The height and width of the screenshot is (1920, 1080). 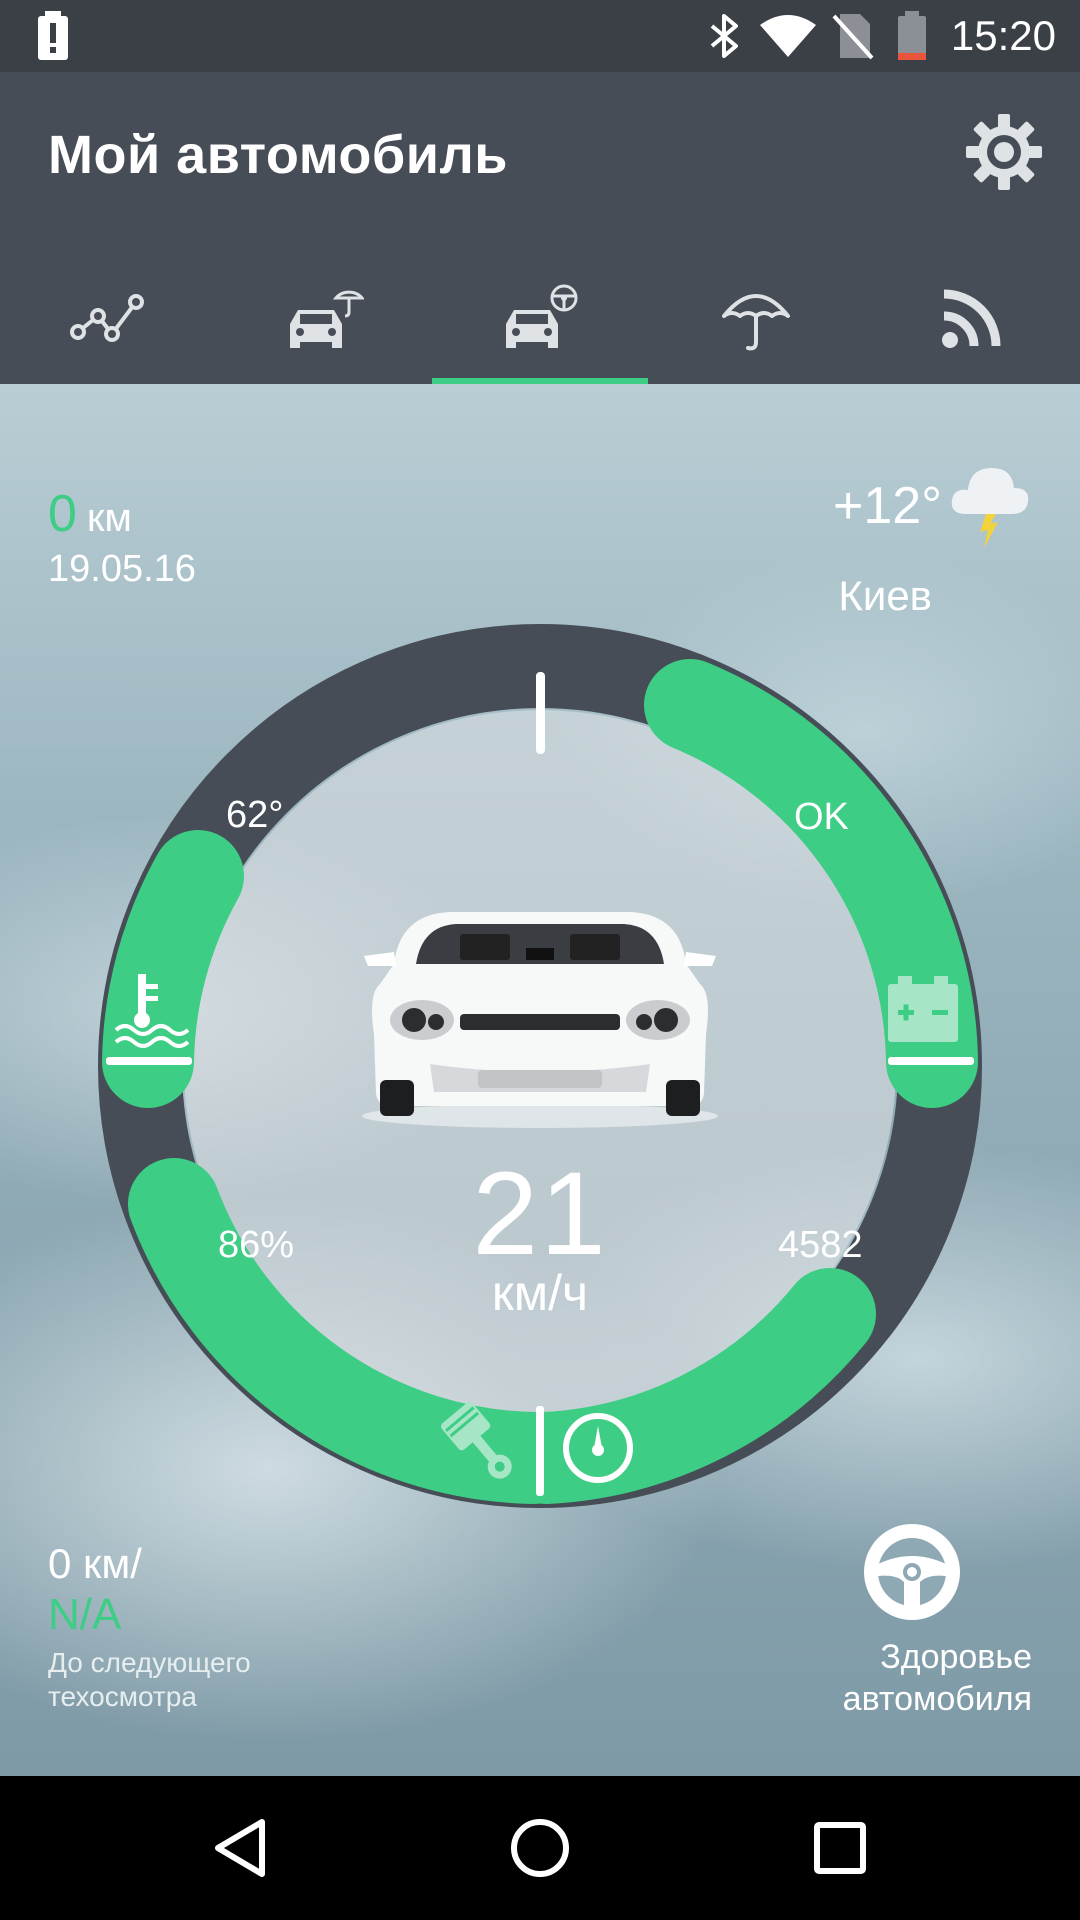 I want to click on coolant-temp-value: 62°, so click(x=255, y=815).